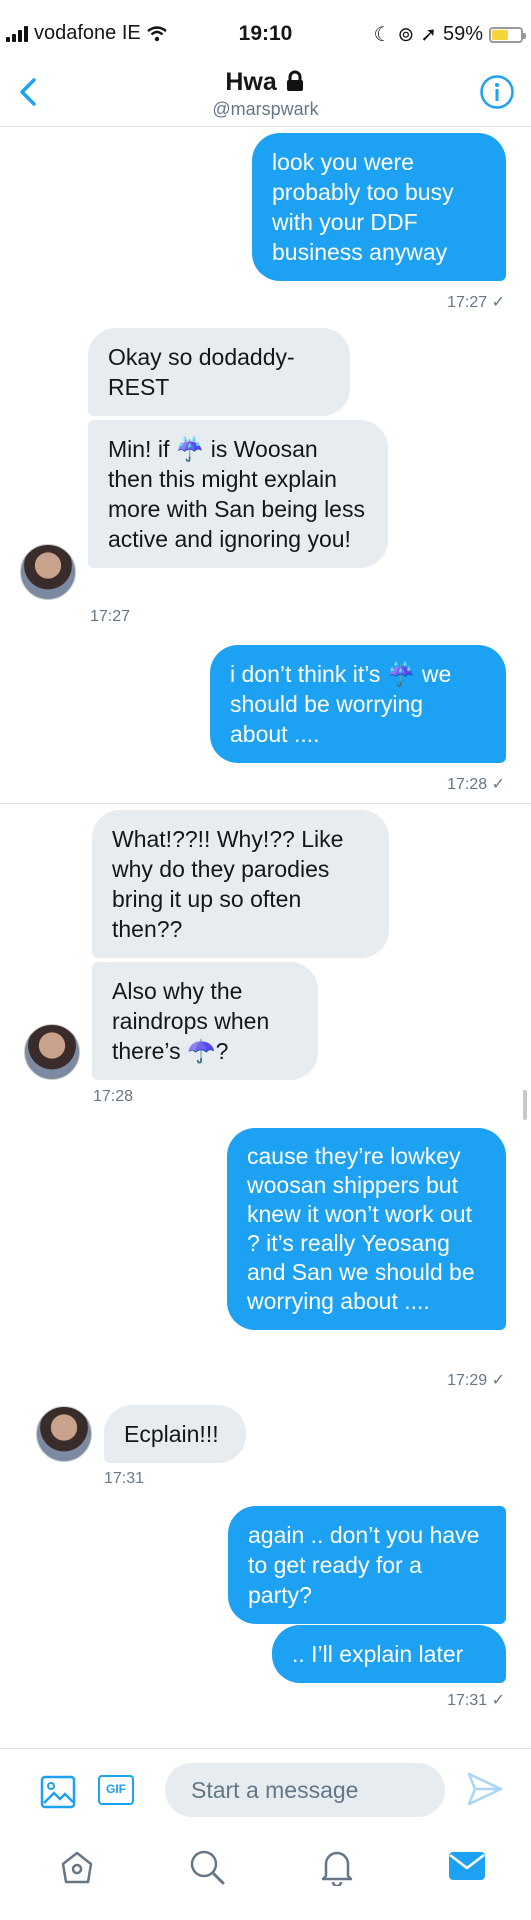 The image size is (531, 1920). Describe the element at coordinates (382, 35) in the screenshot. I see `moon-icon: ☾` at that location.